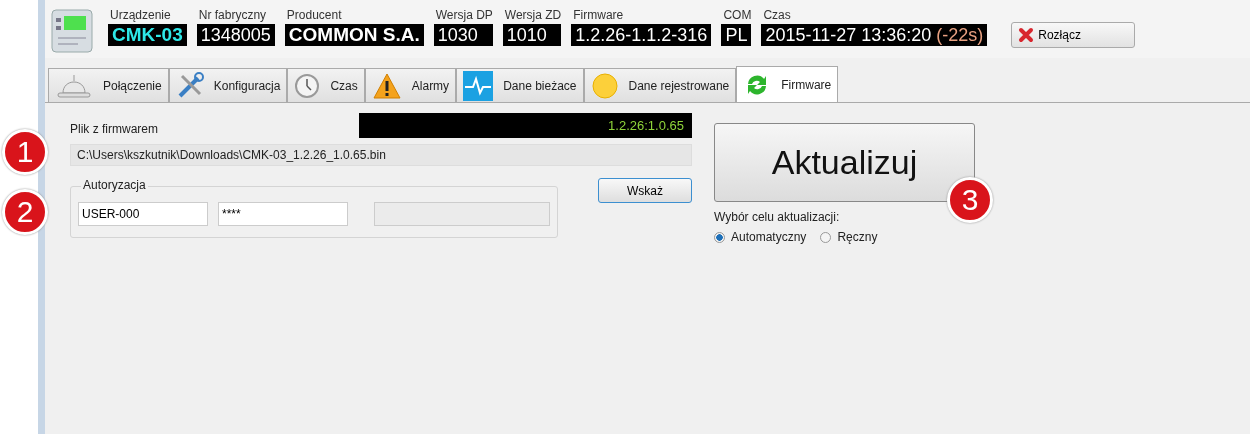 This screenshot has width=1250, height=434. Describe the element at coordinates (849, 237) in the screenshot. I see `radio-option: Ręczny` at that location.